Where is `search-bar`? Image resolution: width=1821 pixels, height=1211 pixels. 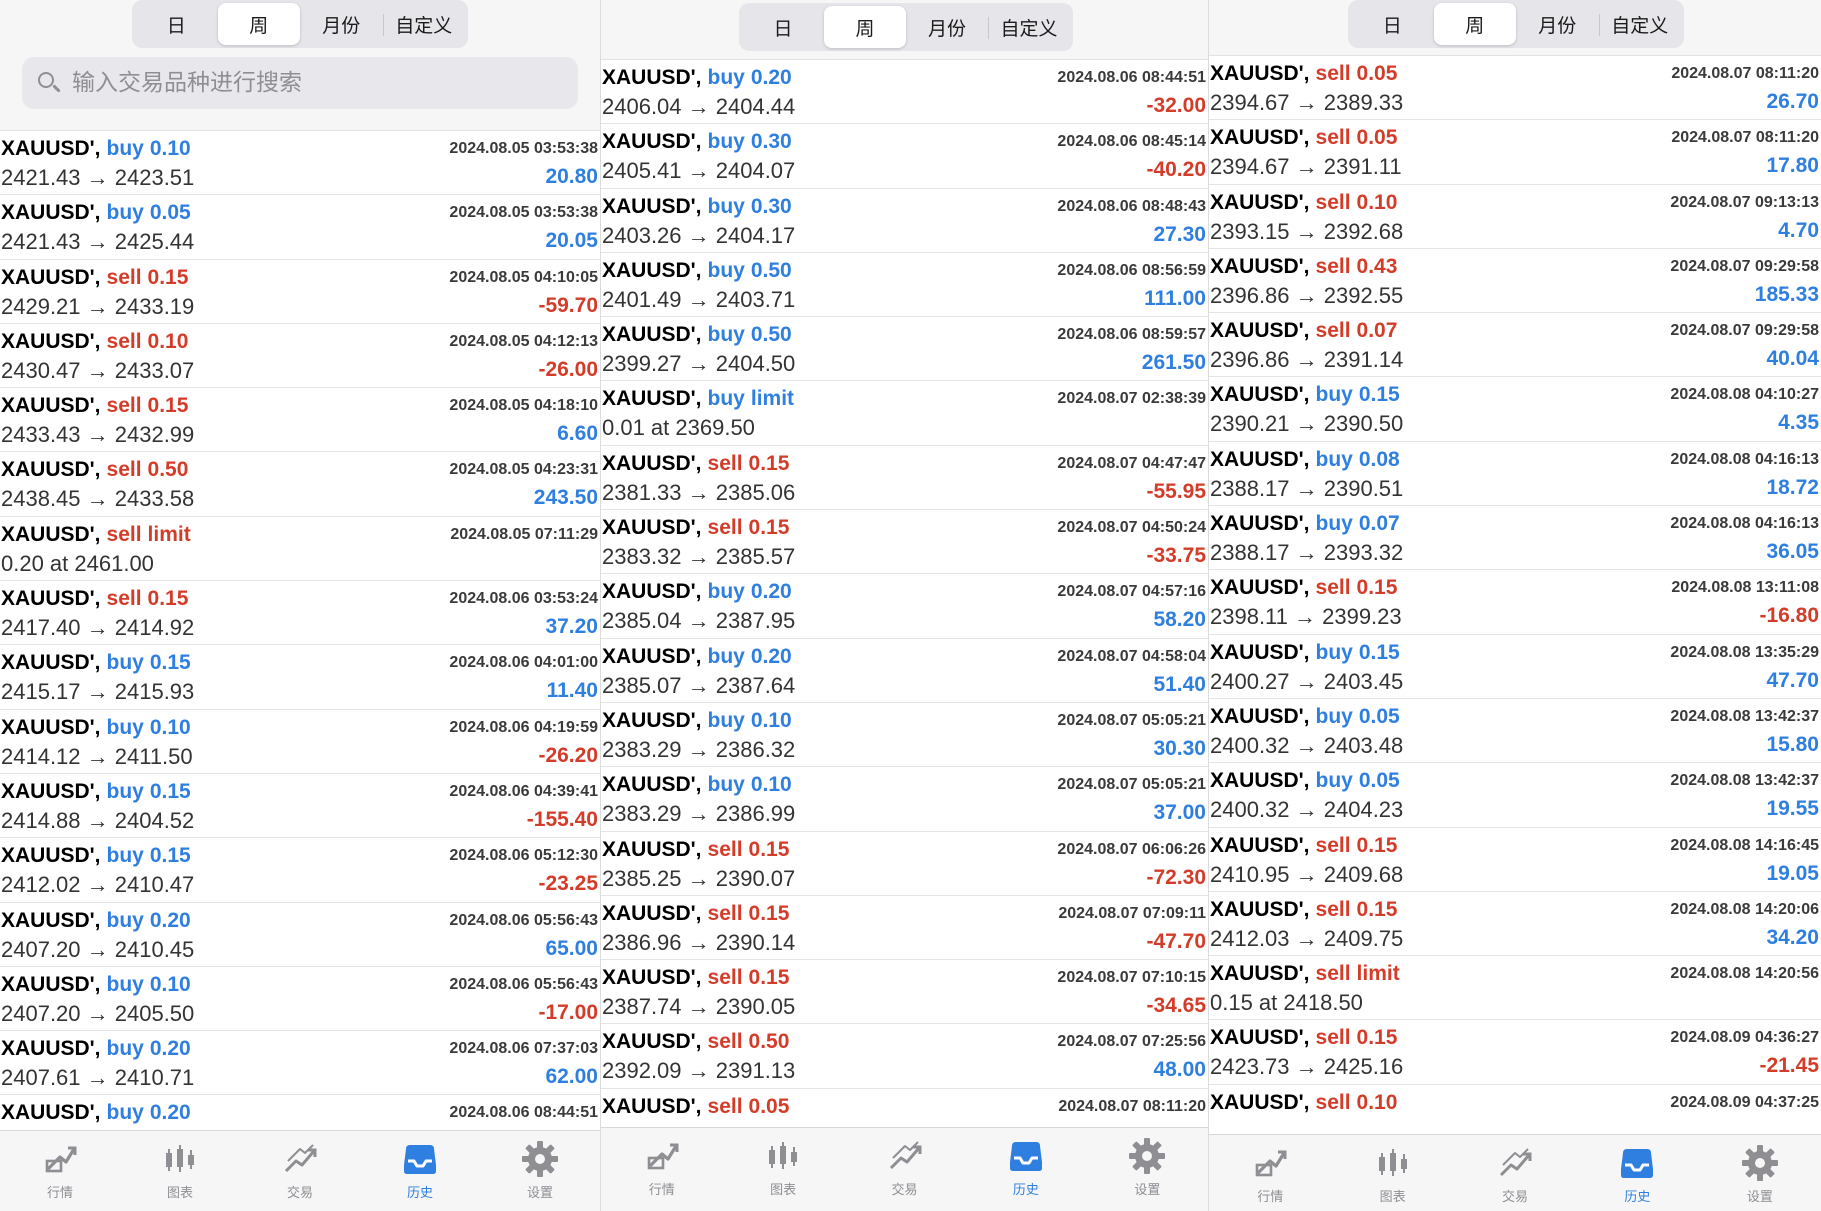 search-bar is located at coordinates (300, 83).